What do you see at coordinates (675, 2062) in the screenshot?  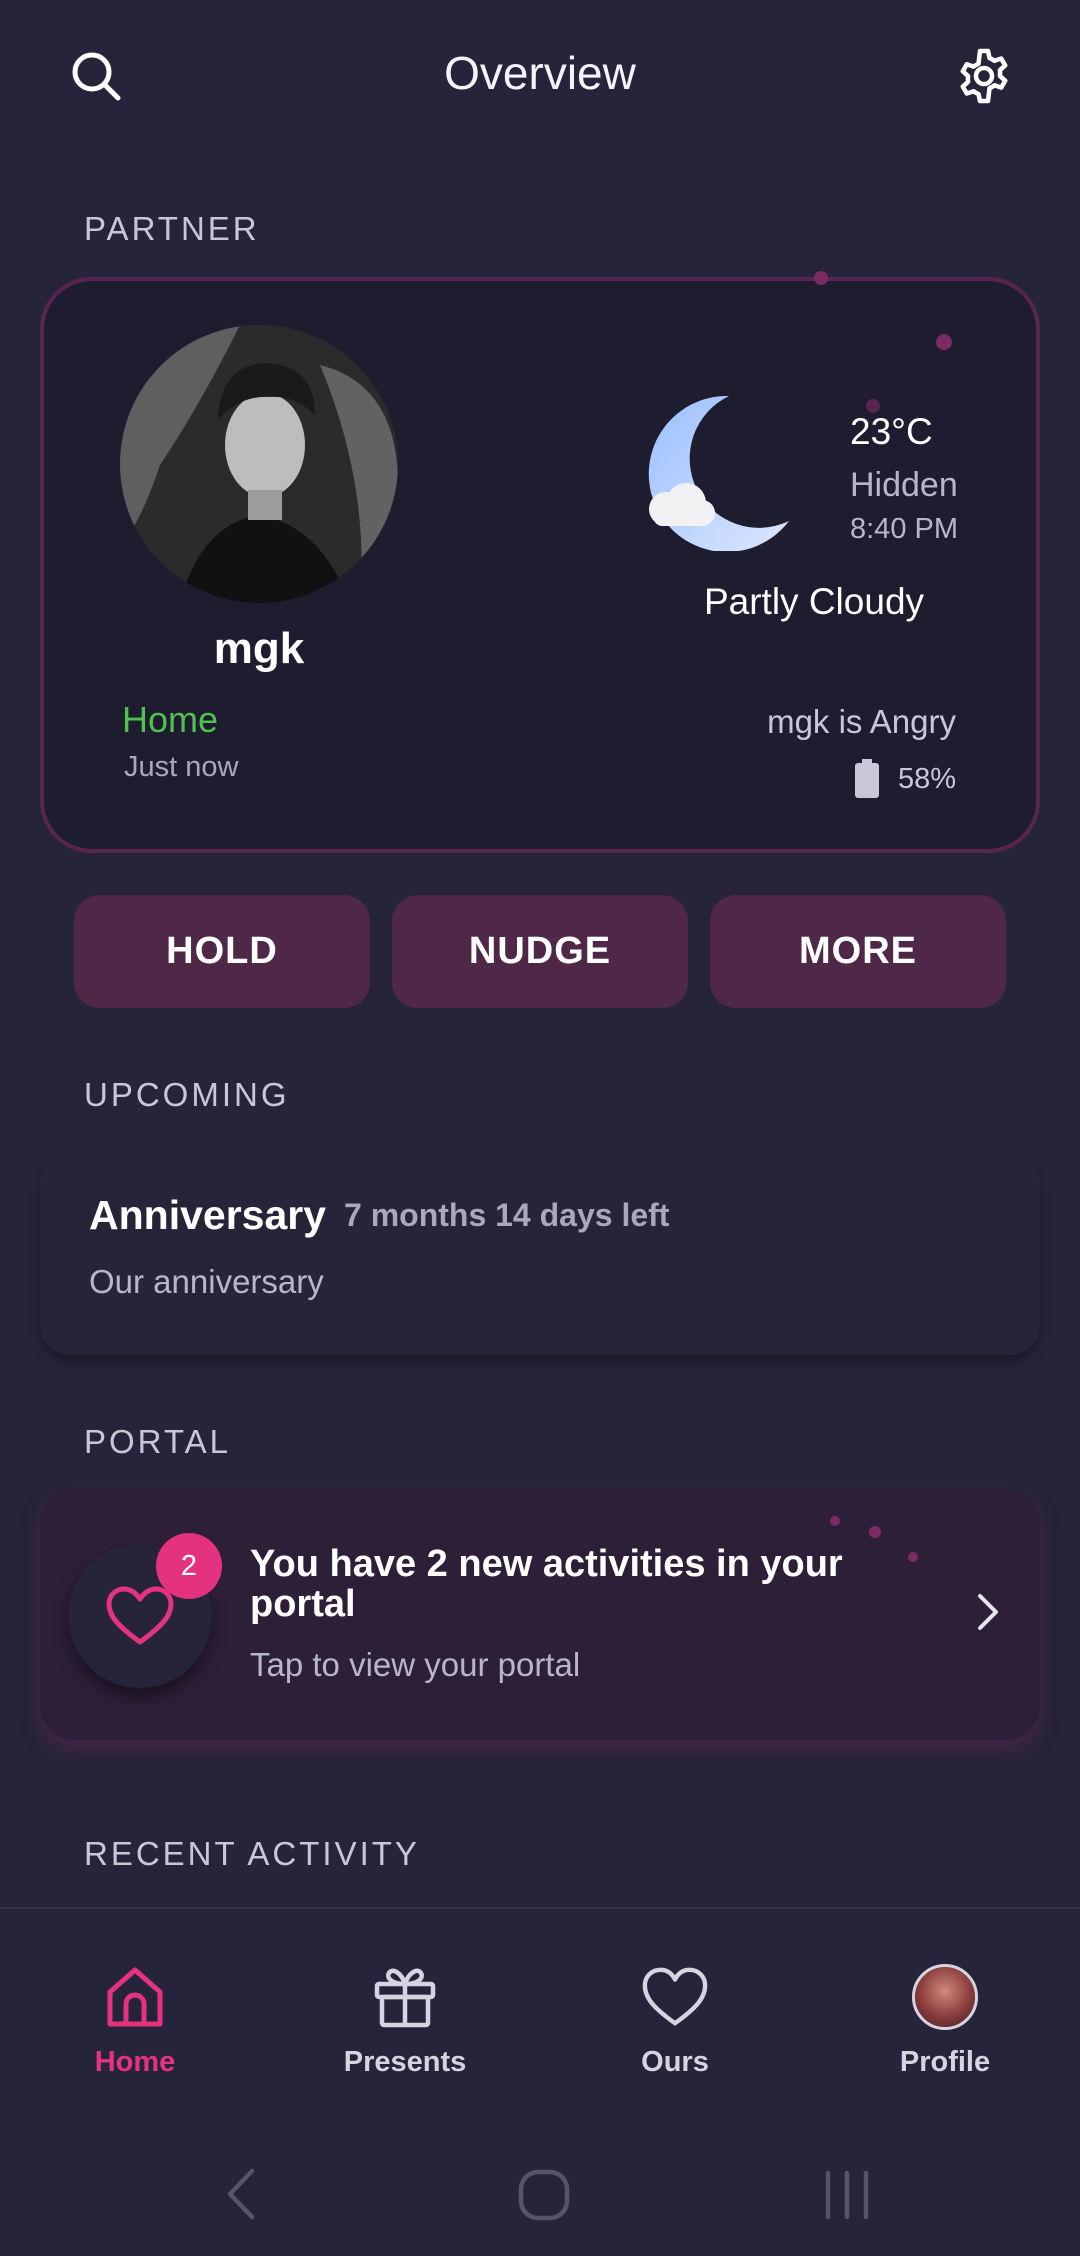 I see `nav-label-ours: Ours` at bounding box center [675, 2062].